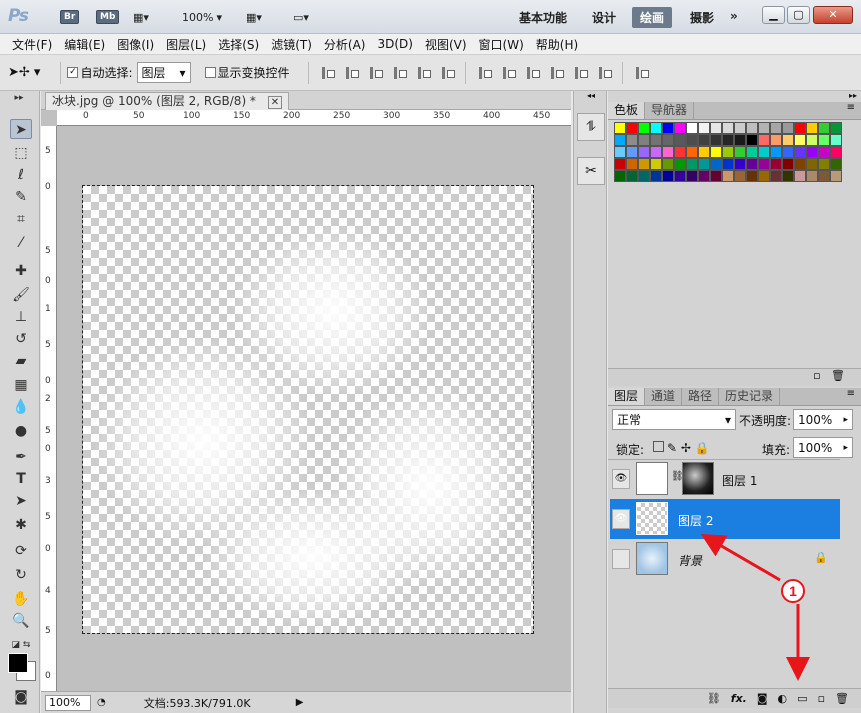  I want to click on quick-mask-icon: ◙, so click(21, 697).